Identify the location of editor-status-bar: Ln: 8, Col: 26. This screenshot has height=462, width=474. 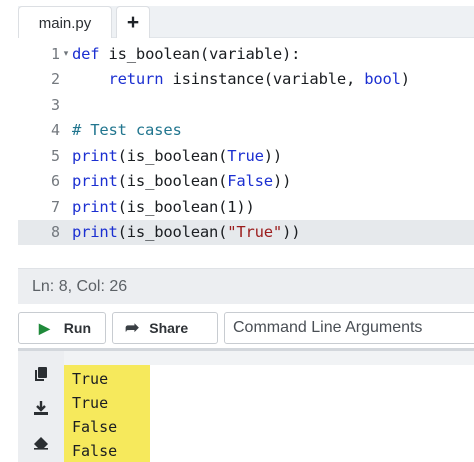
(246, 286).